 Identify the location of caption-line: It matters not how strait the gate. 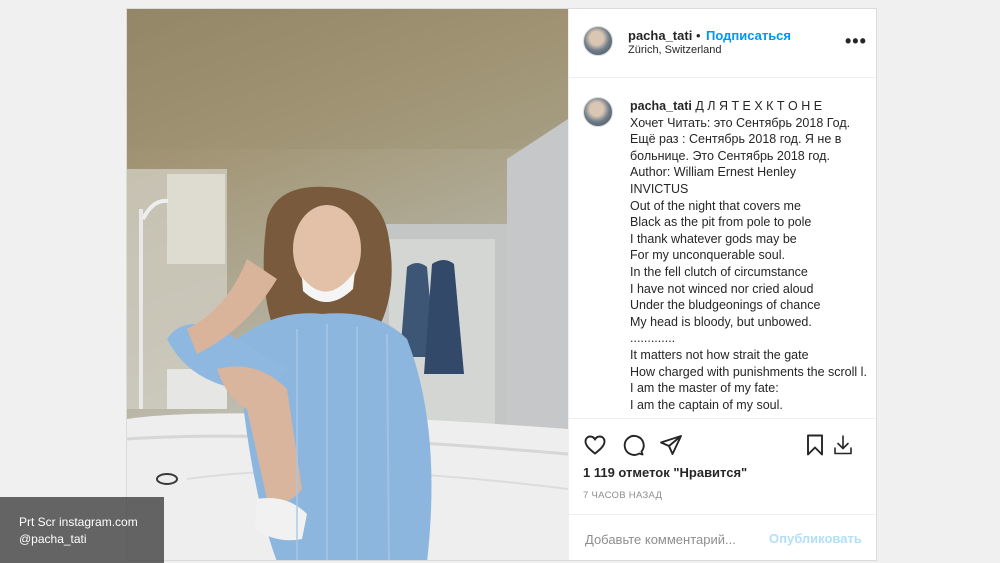
(719, 354).